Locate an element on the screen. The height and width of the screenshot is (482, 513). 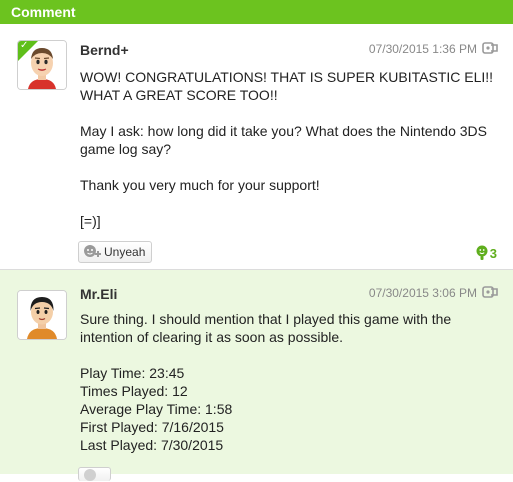
checkmark-icon: ✓ is located at coordinates (24, 45).